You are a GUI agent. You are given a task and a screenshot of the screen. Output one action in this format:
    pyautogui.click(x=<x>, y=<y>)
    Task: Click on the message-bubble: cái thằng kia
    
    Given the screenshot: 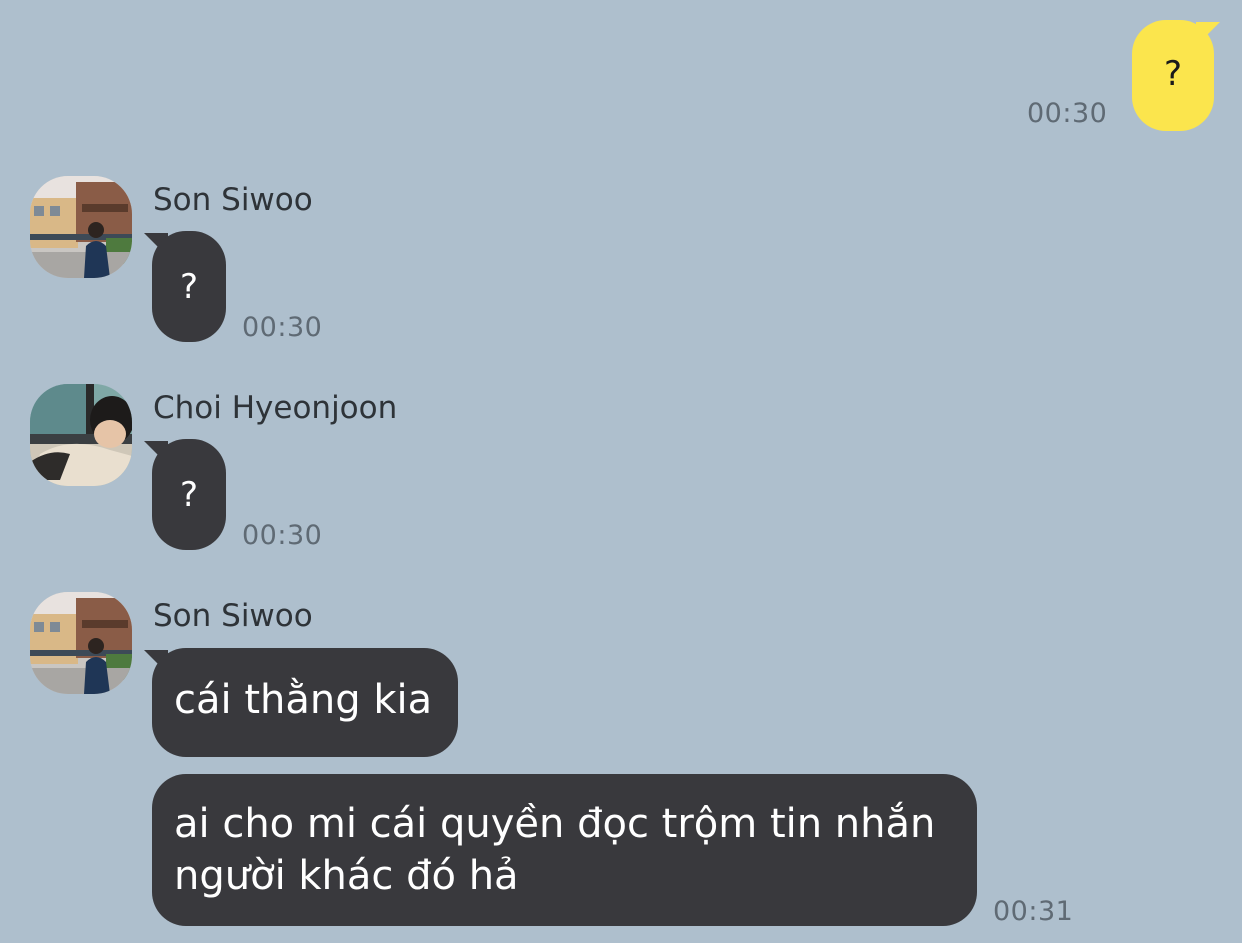 What is the action you would take?
    pyautogui.click(x=305, y=702)
    